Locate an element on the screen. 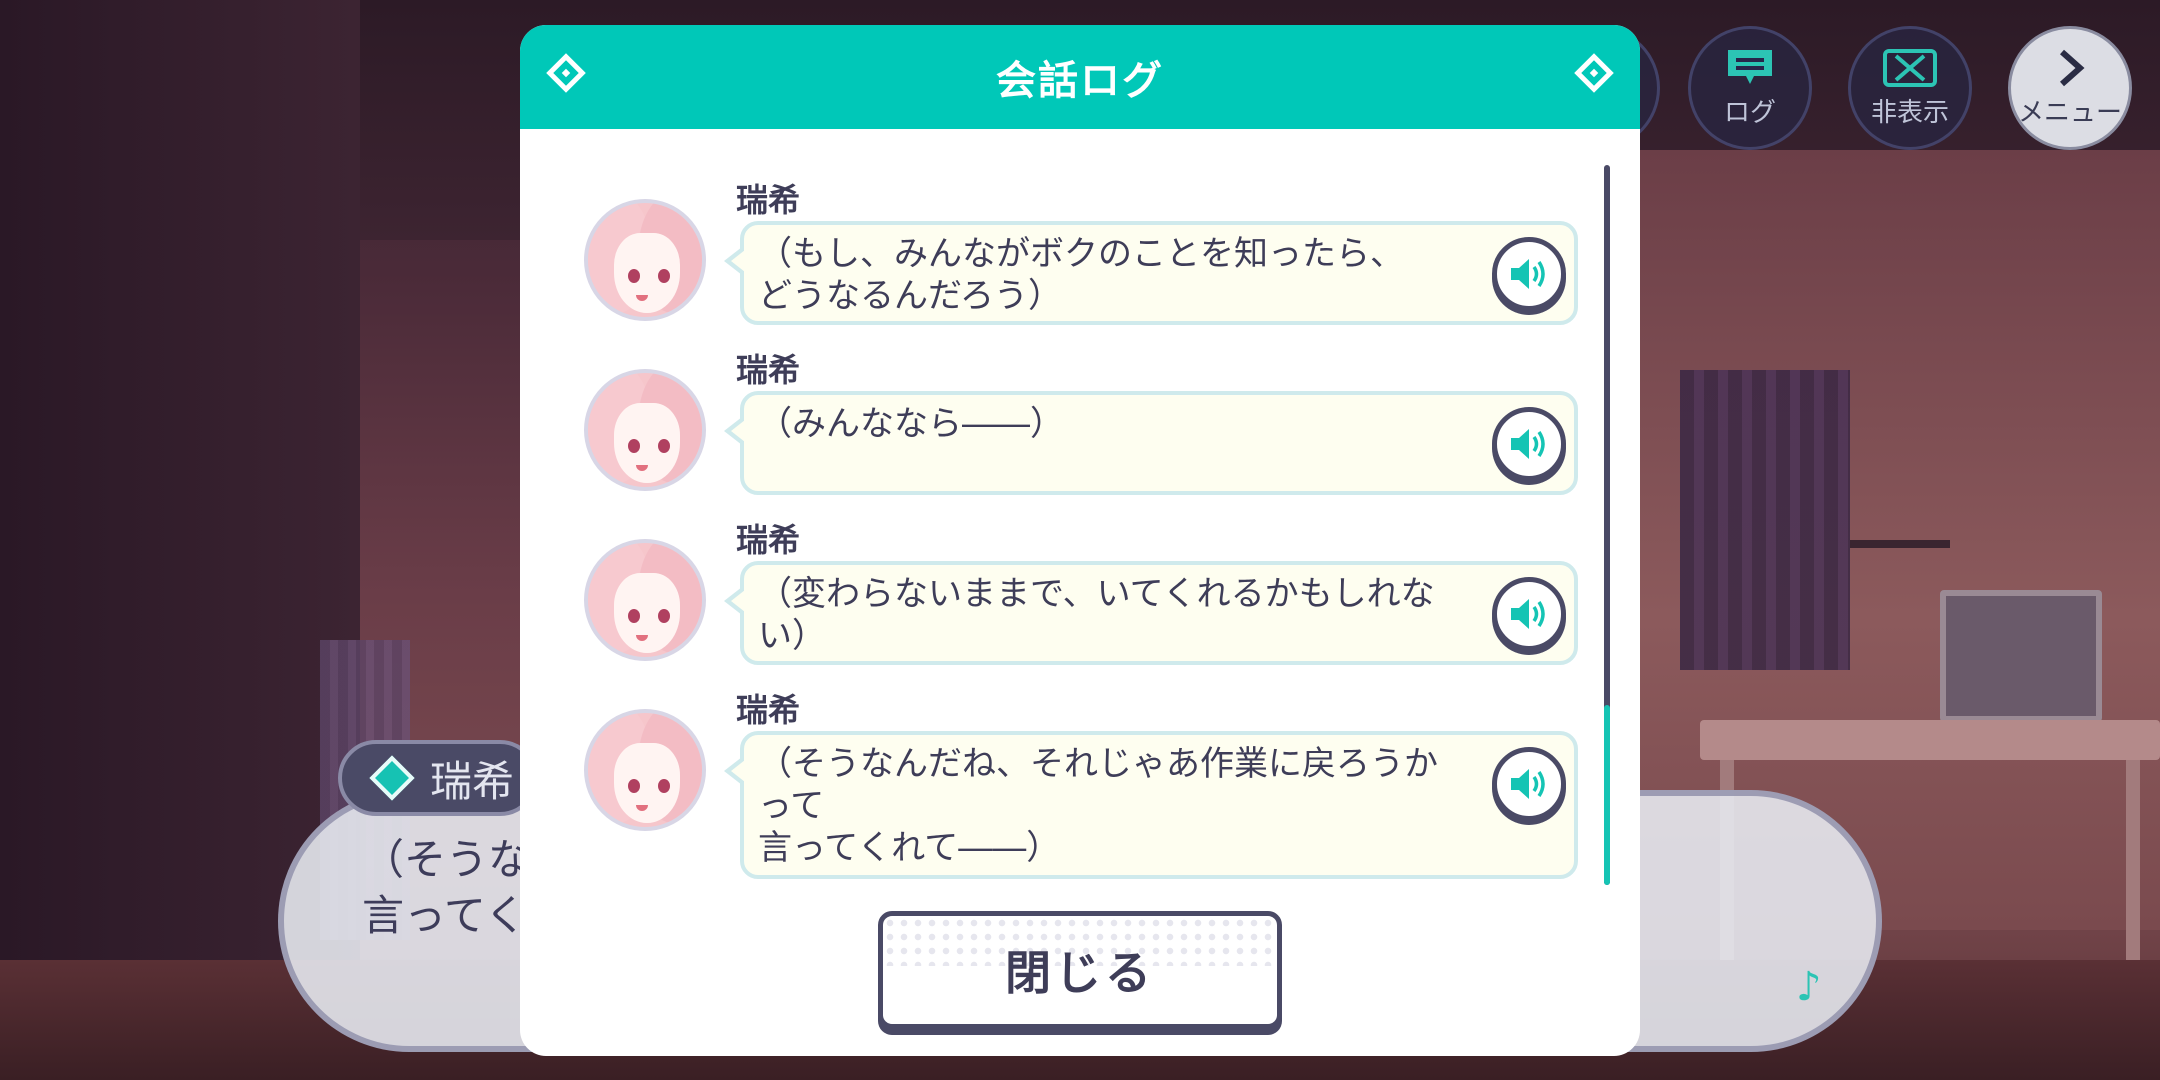 The width and height of the screenshot is (2160, 1080). log-line-text: （もし、みんながボクのことを知ったら、 どうなるんだろう） is located at coordinates (1081, 275).